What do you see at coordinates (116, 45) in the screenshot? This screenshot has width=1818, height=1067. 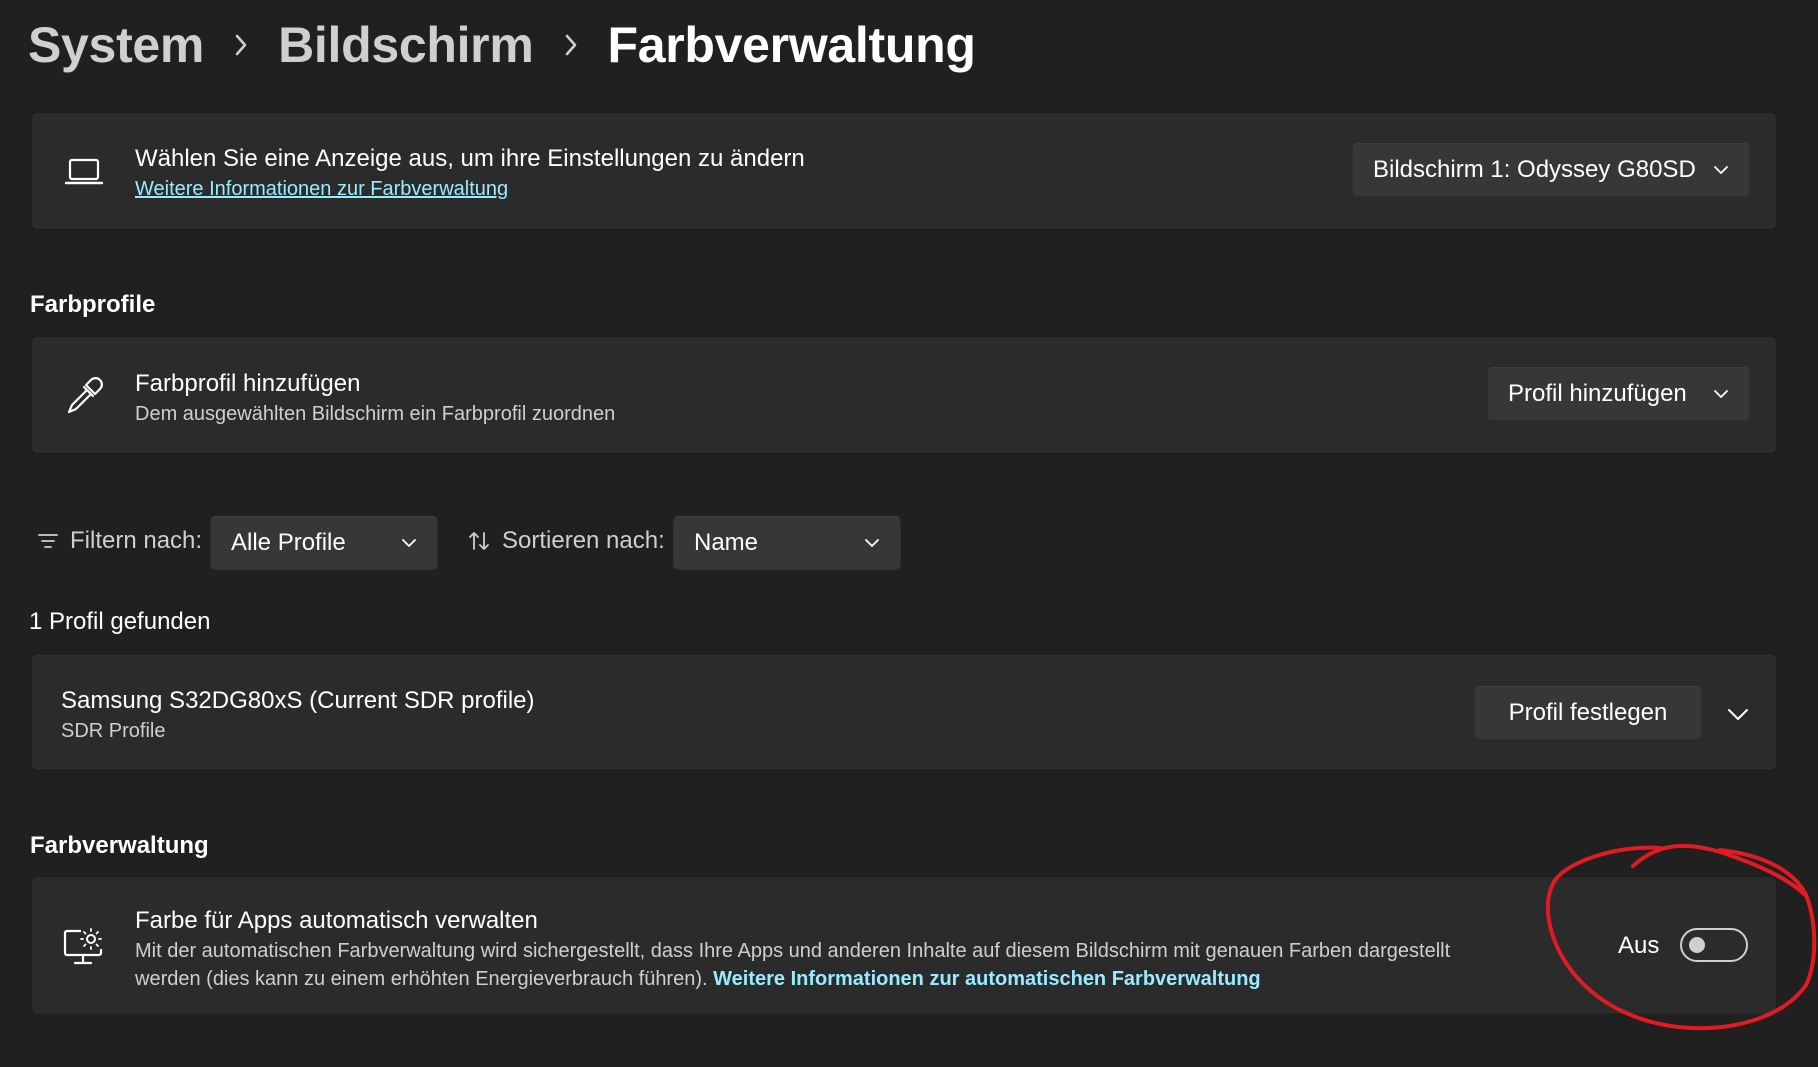 I see `breadcrumb-system: System` at bounding box center [116, 45].